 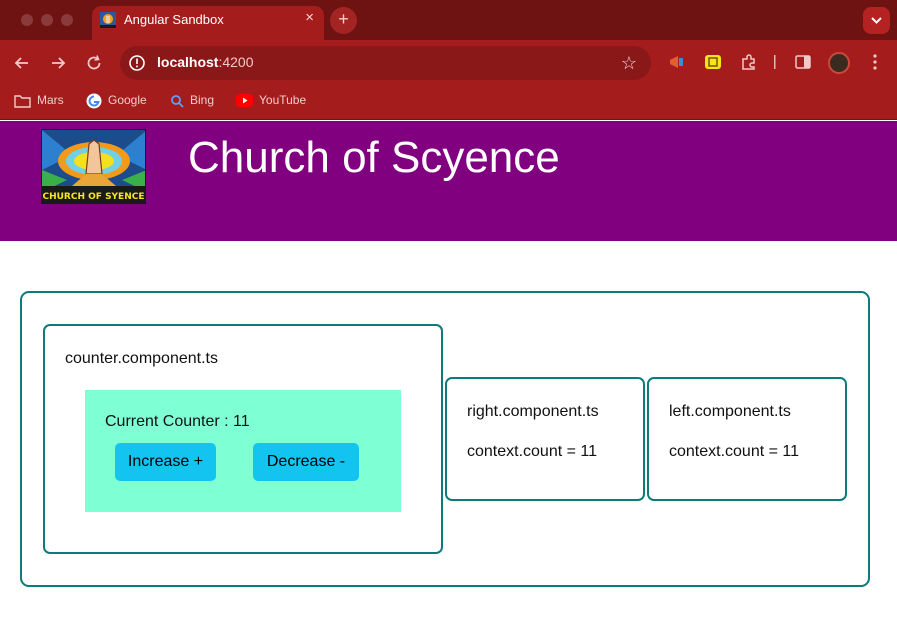 What do you see at coordinates (202, 100) in the screenshot?
I see `bookmark-label: Bing` at bounding box center [202, 100].